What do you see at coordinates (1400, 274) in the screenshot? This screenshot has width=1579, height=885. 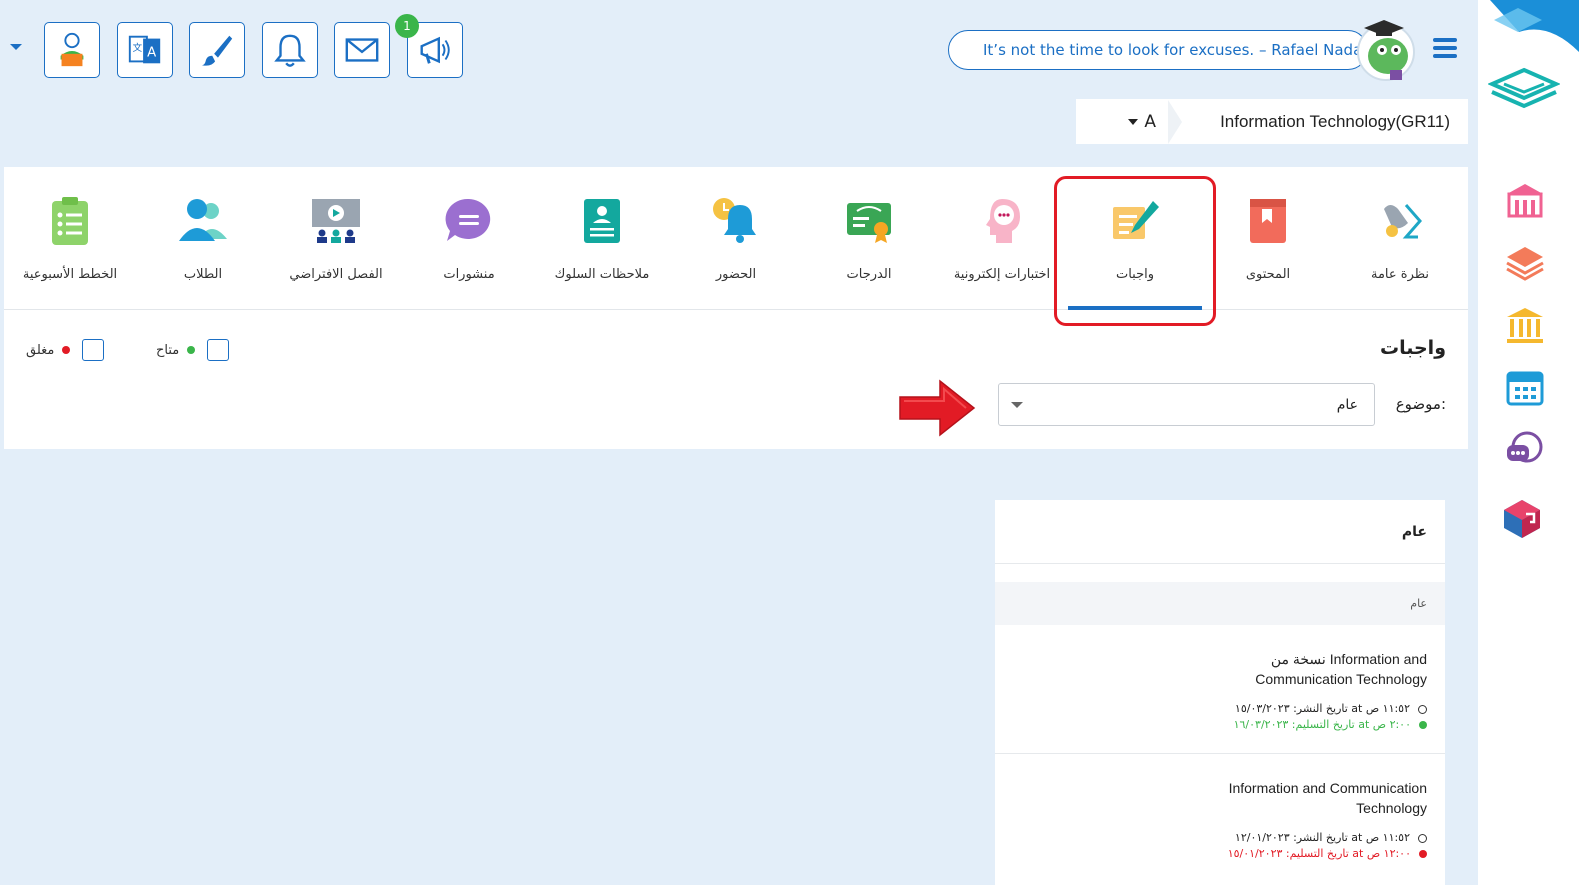 I see `tab-overview-label: نظرة عامة` at bounding box center [1400, 274].